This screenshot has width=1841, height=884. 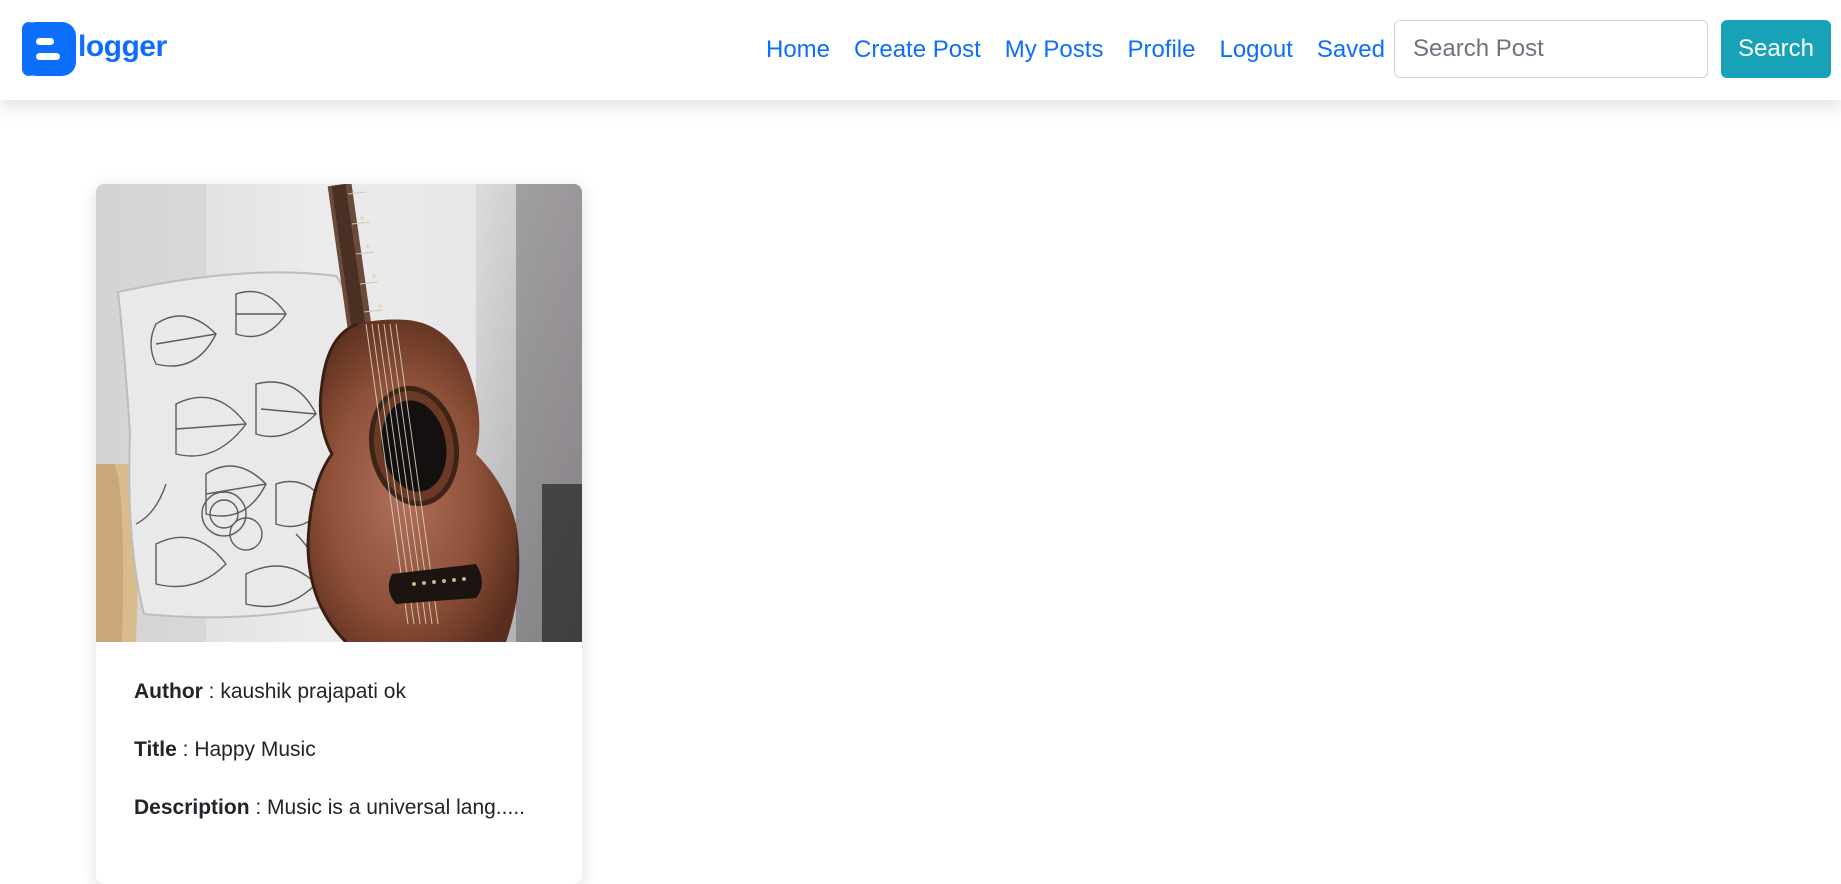 I want to click on guitar-photo, so click(x=339, y=413).